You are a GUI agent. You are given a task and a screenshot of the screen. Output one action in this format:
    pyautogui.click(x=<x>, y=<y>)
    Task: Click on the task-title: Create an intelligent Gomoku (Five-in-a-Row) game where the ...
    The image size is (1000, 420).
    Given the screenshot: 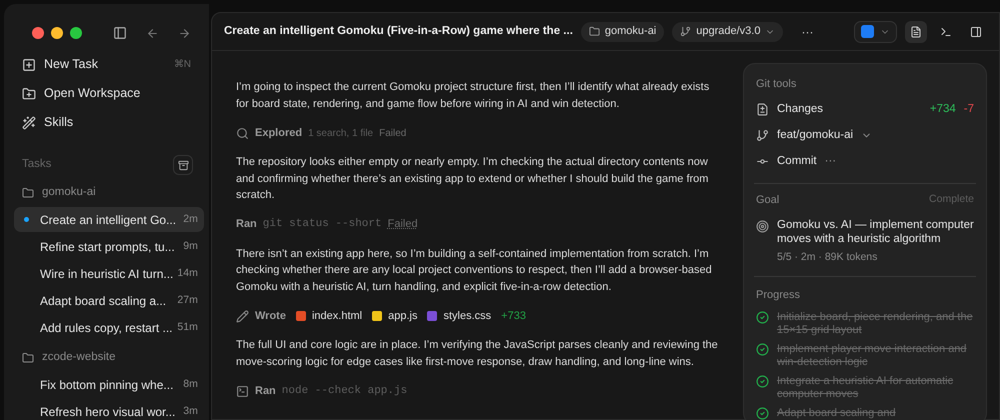 What is the action you would take?
    pyautogui.click(x=398, y=31)
    